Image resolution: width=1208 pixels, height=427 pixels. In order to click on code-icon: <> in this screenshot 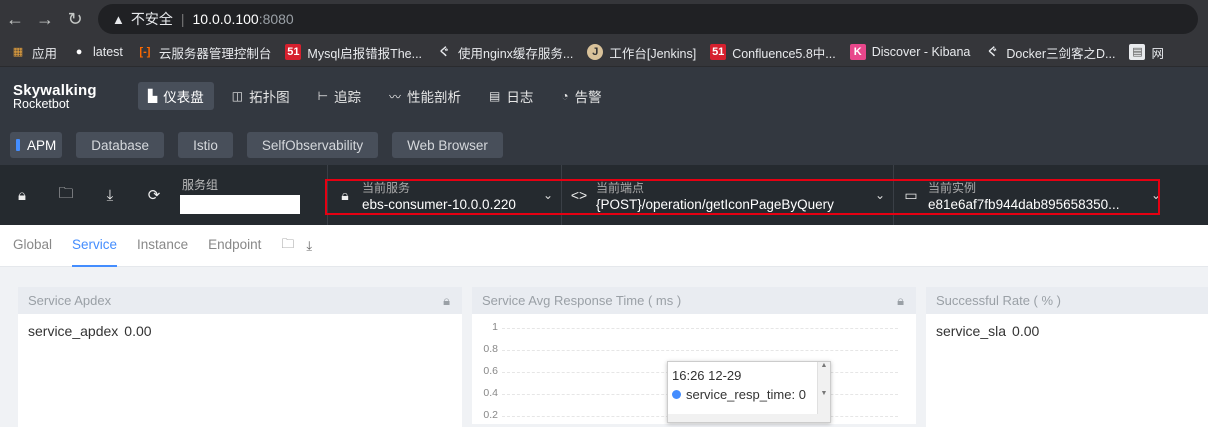, I will do `click(579, 195)`.